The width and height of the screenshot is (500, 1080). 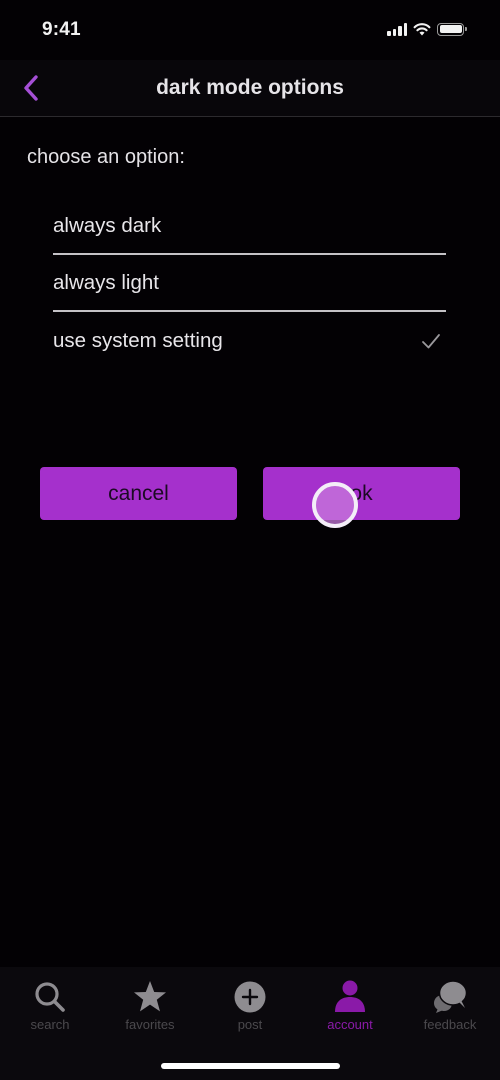 What do you see at coordinates (138, 493) in the screenshot?
I see `cancel-button: cancel` at bounding box center [138, 493].